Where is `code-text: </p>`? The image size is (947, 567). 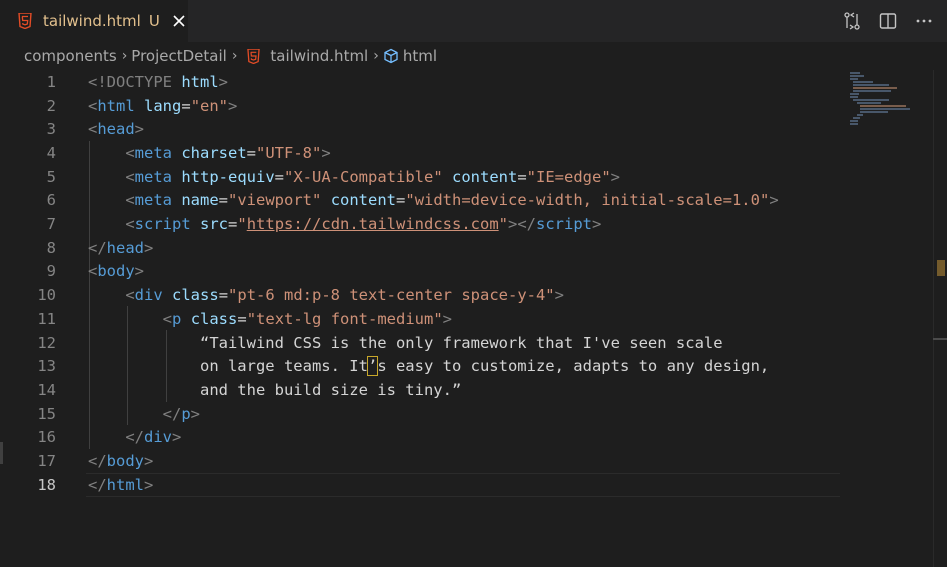 code-text: </p> is located at coordinates (181, 413).